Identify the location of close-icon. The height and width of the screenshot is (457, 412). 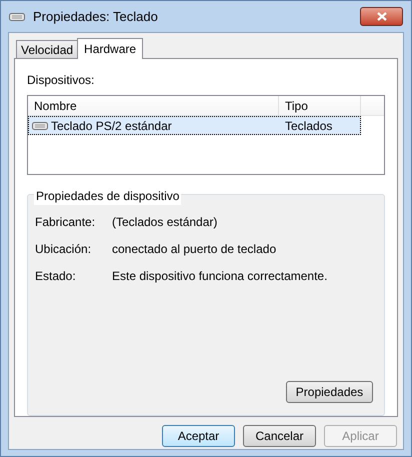
(381, 16).